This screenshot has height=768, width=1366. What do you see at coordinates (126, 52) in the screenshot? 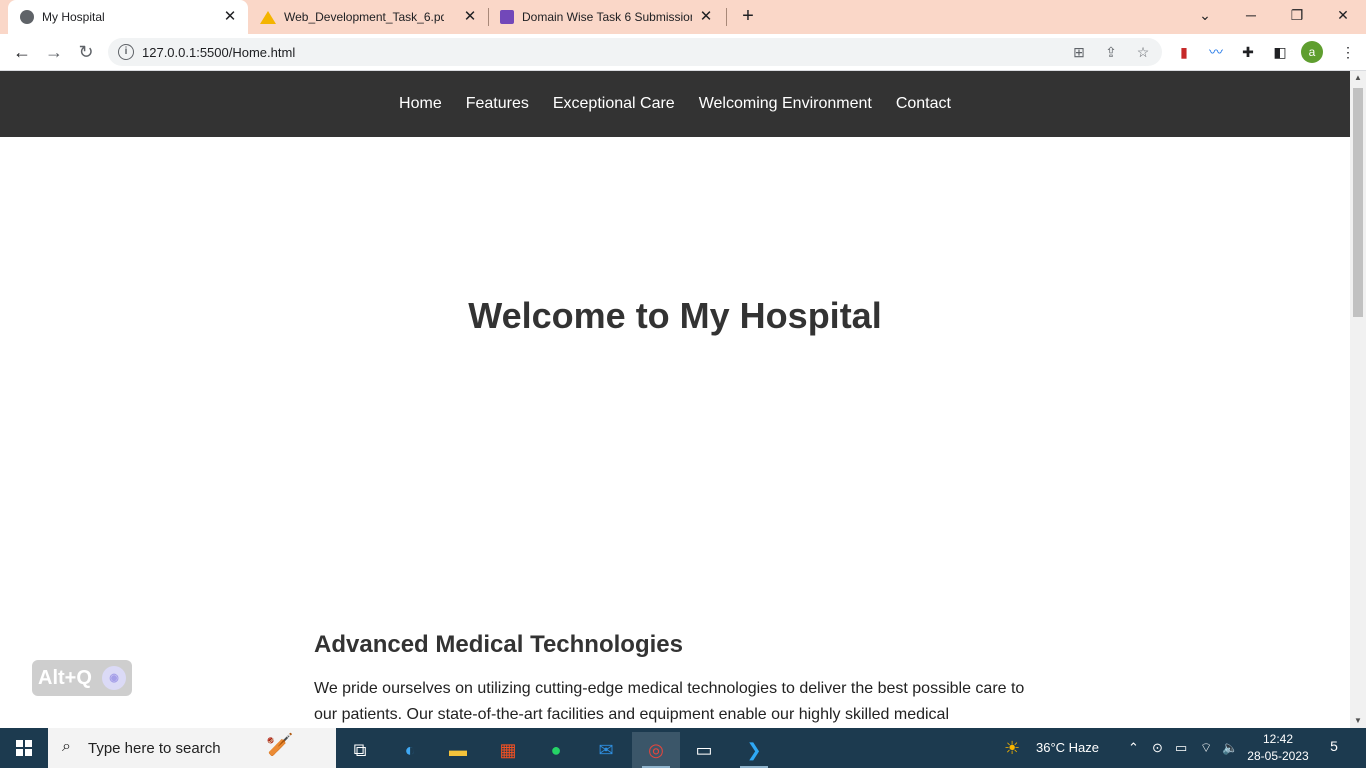
I see `site-info-icon: i` at bounding box center [126, 52].